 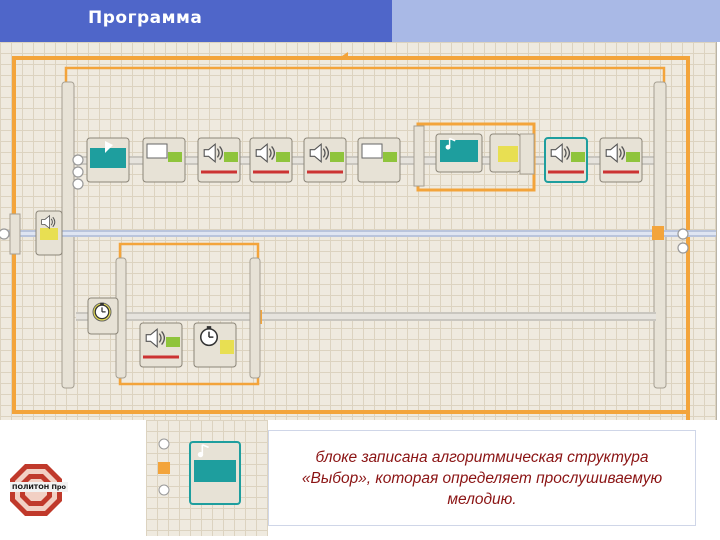 I want to click on logo-label: ПОЛИТОН Про, so click(x=39, y=487).